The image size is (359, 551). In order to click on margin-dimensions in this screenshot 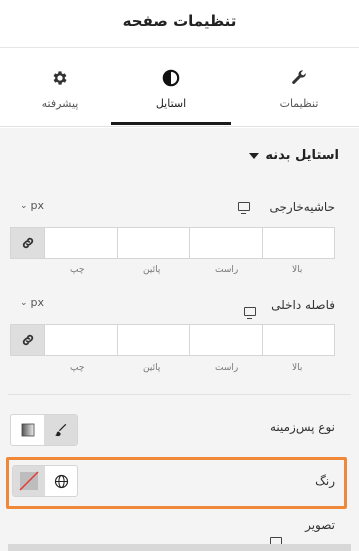, I will do `click(172, 243)`.